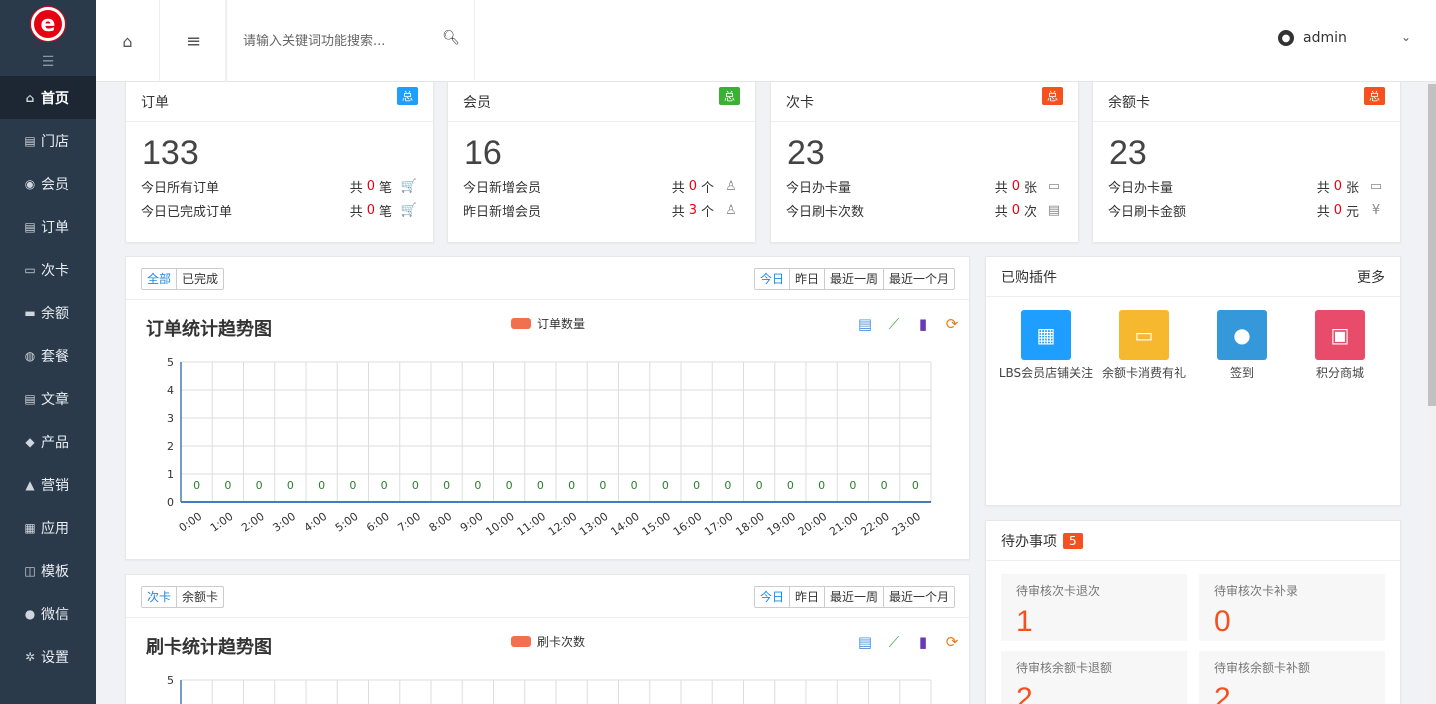 This screenshot has height=704, width=1436. I want to click on stat-row: 今日刷卡次数 共 0 次 ▤, so click(924, 210).